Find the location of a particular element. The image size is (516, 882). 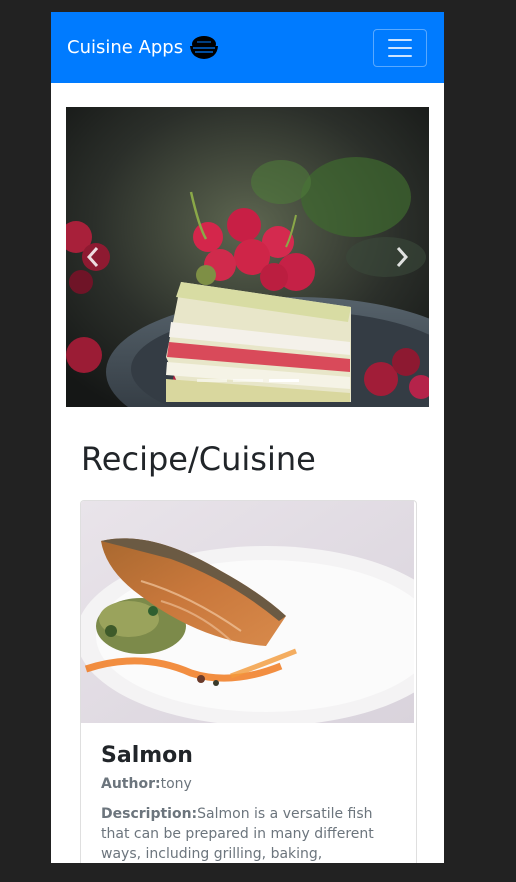

carousel-prev-button is located at coordinates (93, 257).